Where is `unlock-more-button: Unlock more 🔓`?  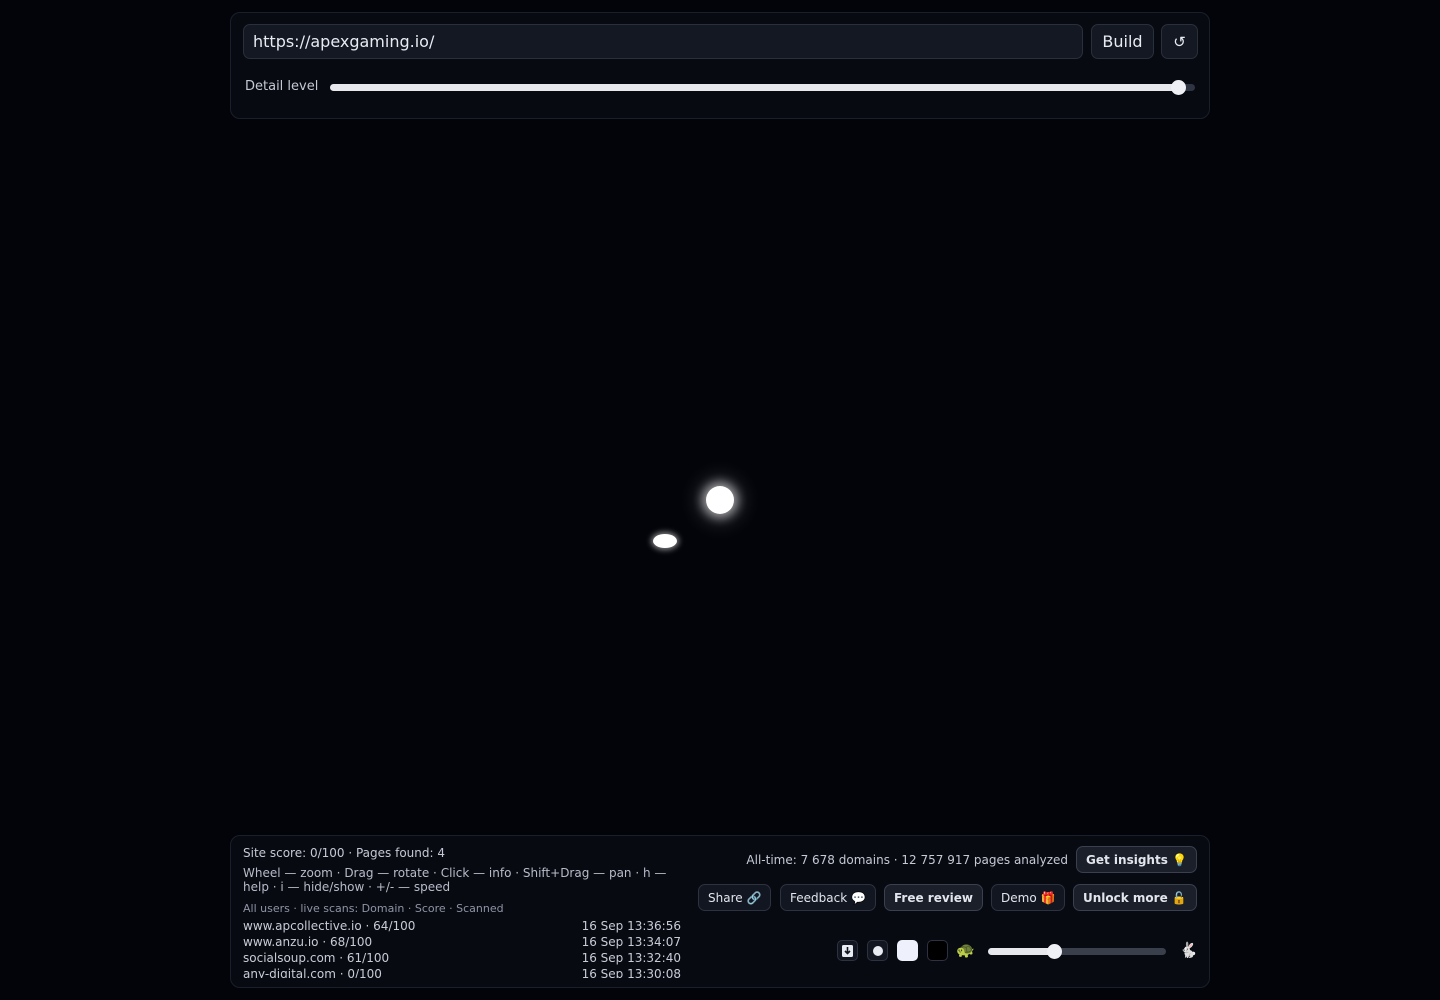
unlock-more-button: Unlock more 🔓 is located at coordinates (1135, 897).